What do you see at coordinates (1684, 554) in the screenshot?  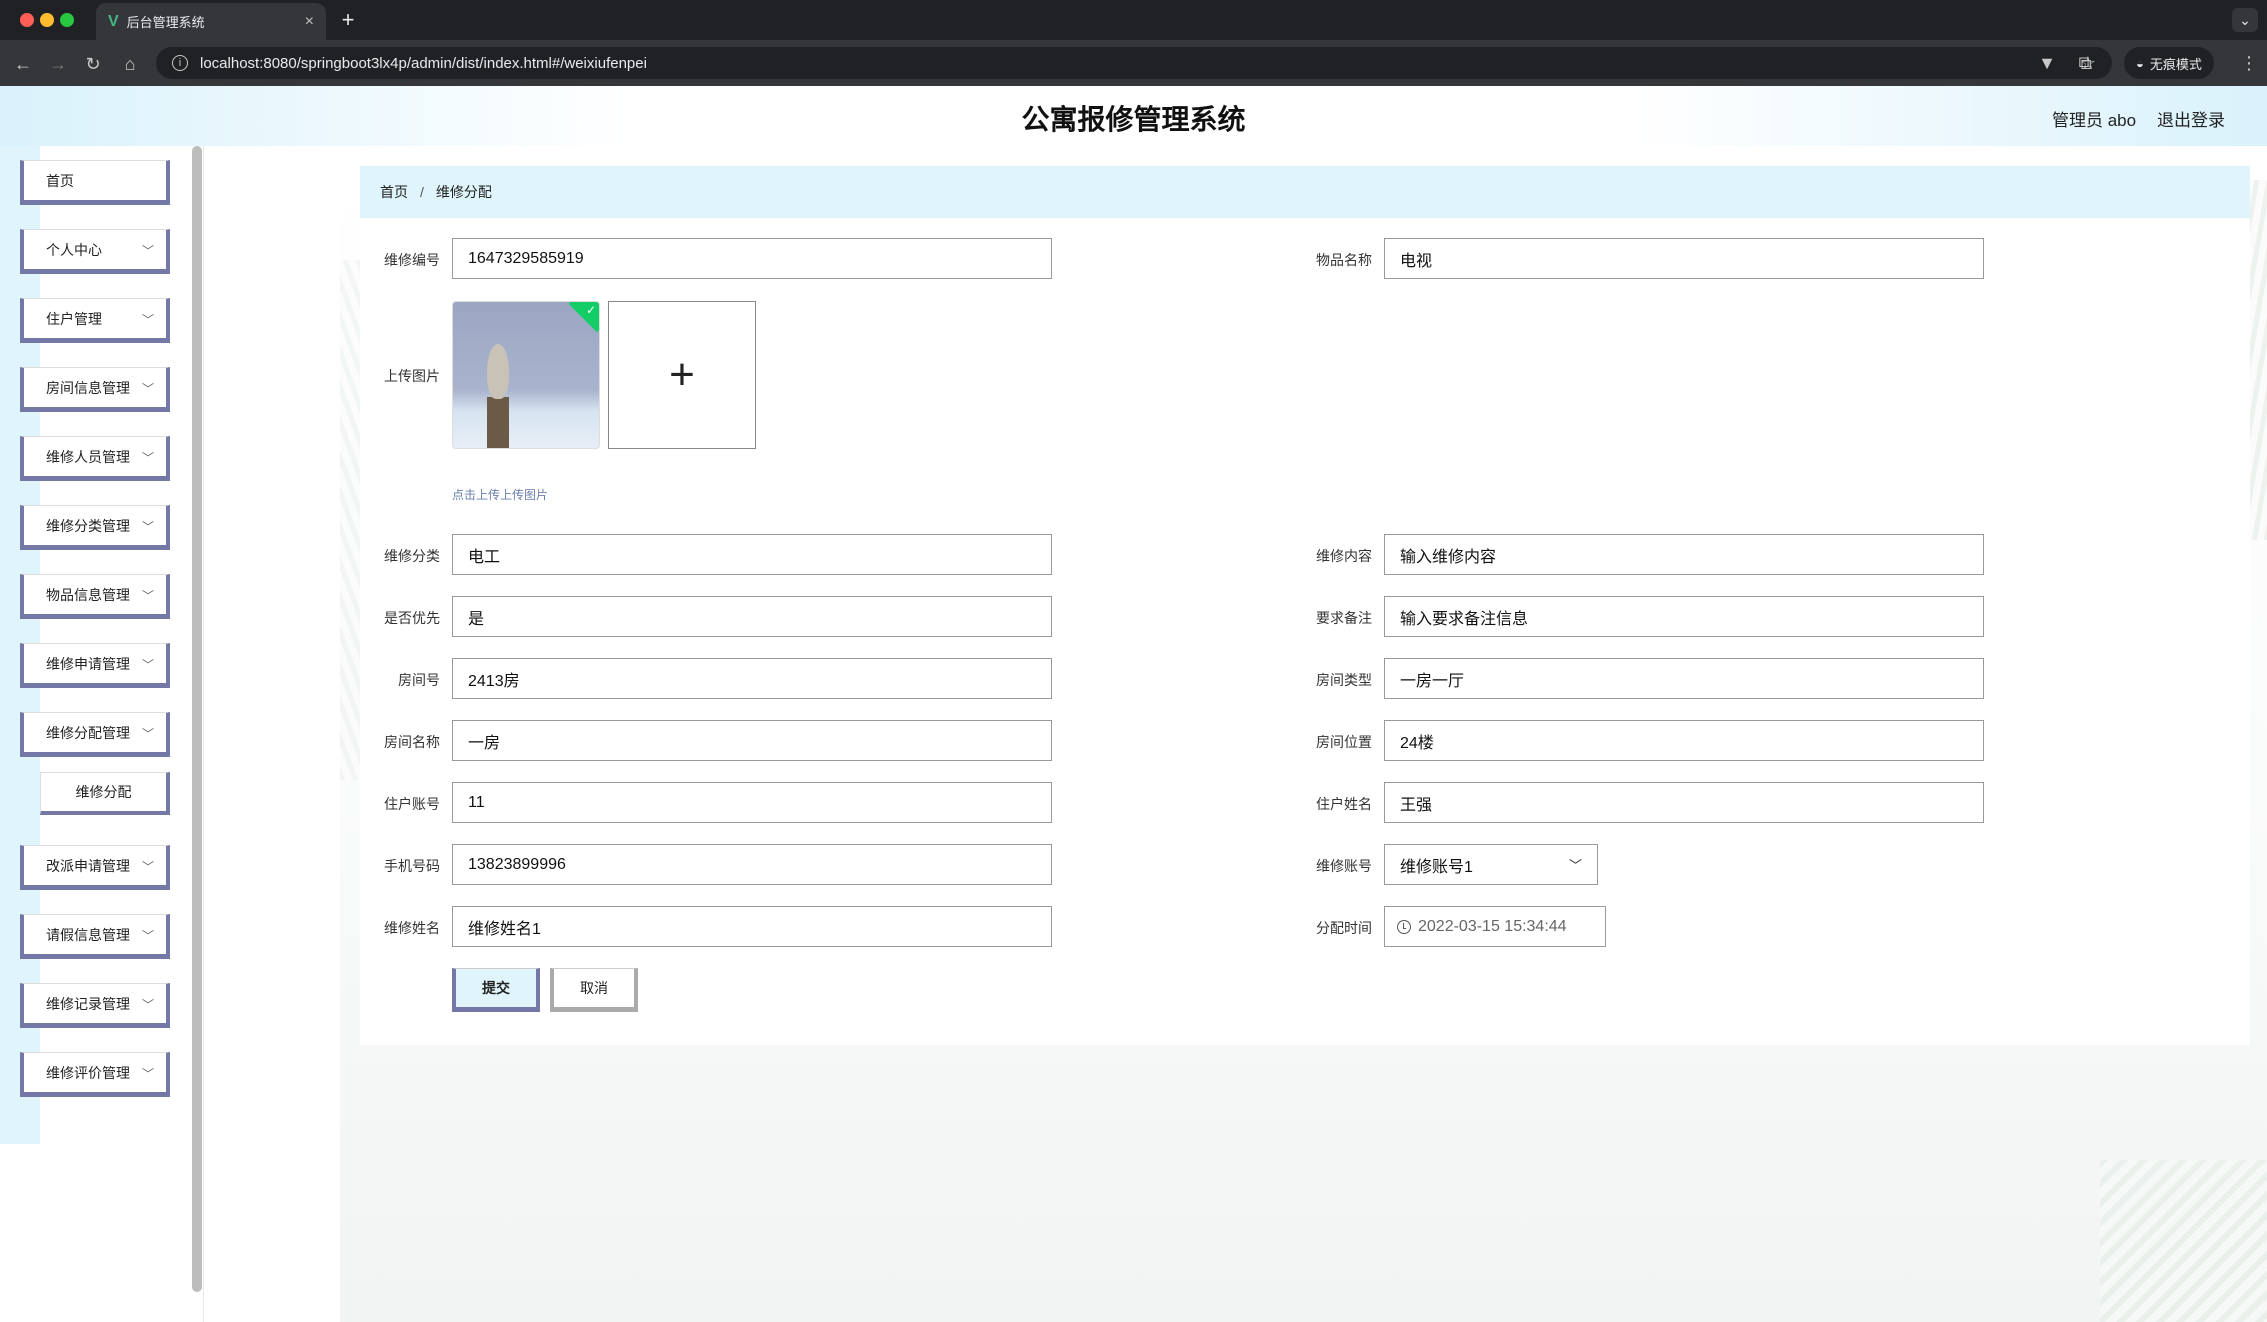 I see `repair-content-field: 输入维修内容` at bounding box center [1684, 554].